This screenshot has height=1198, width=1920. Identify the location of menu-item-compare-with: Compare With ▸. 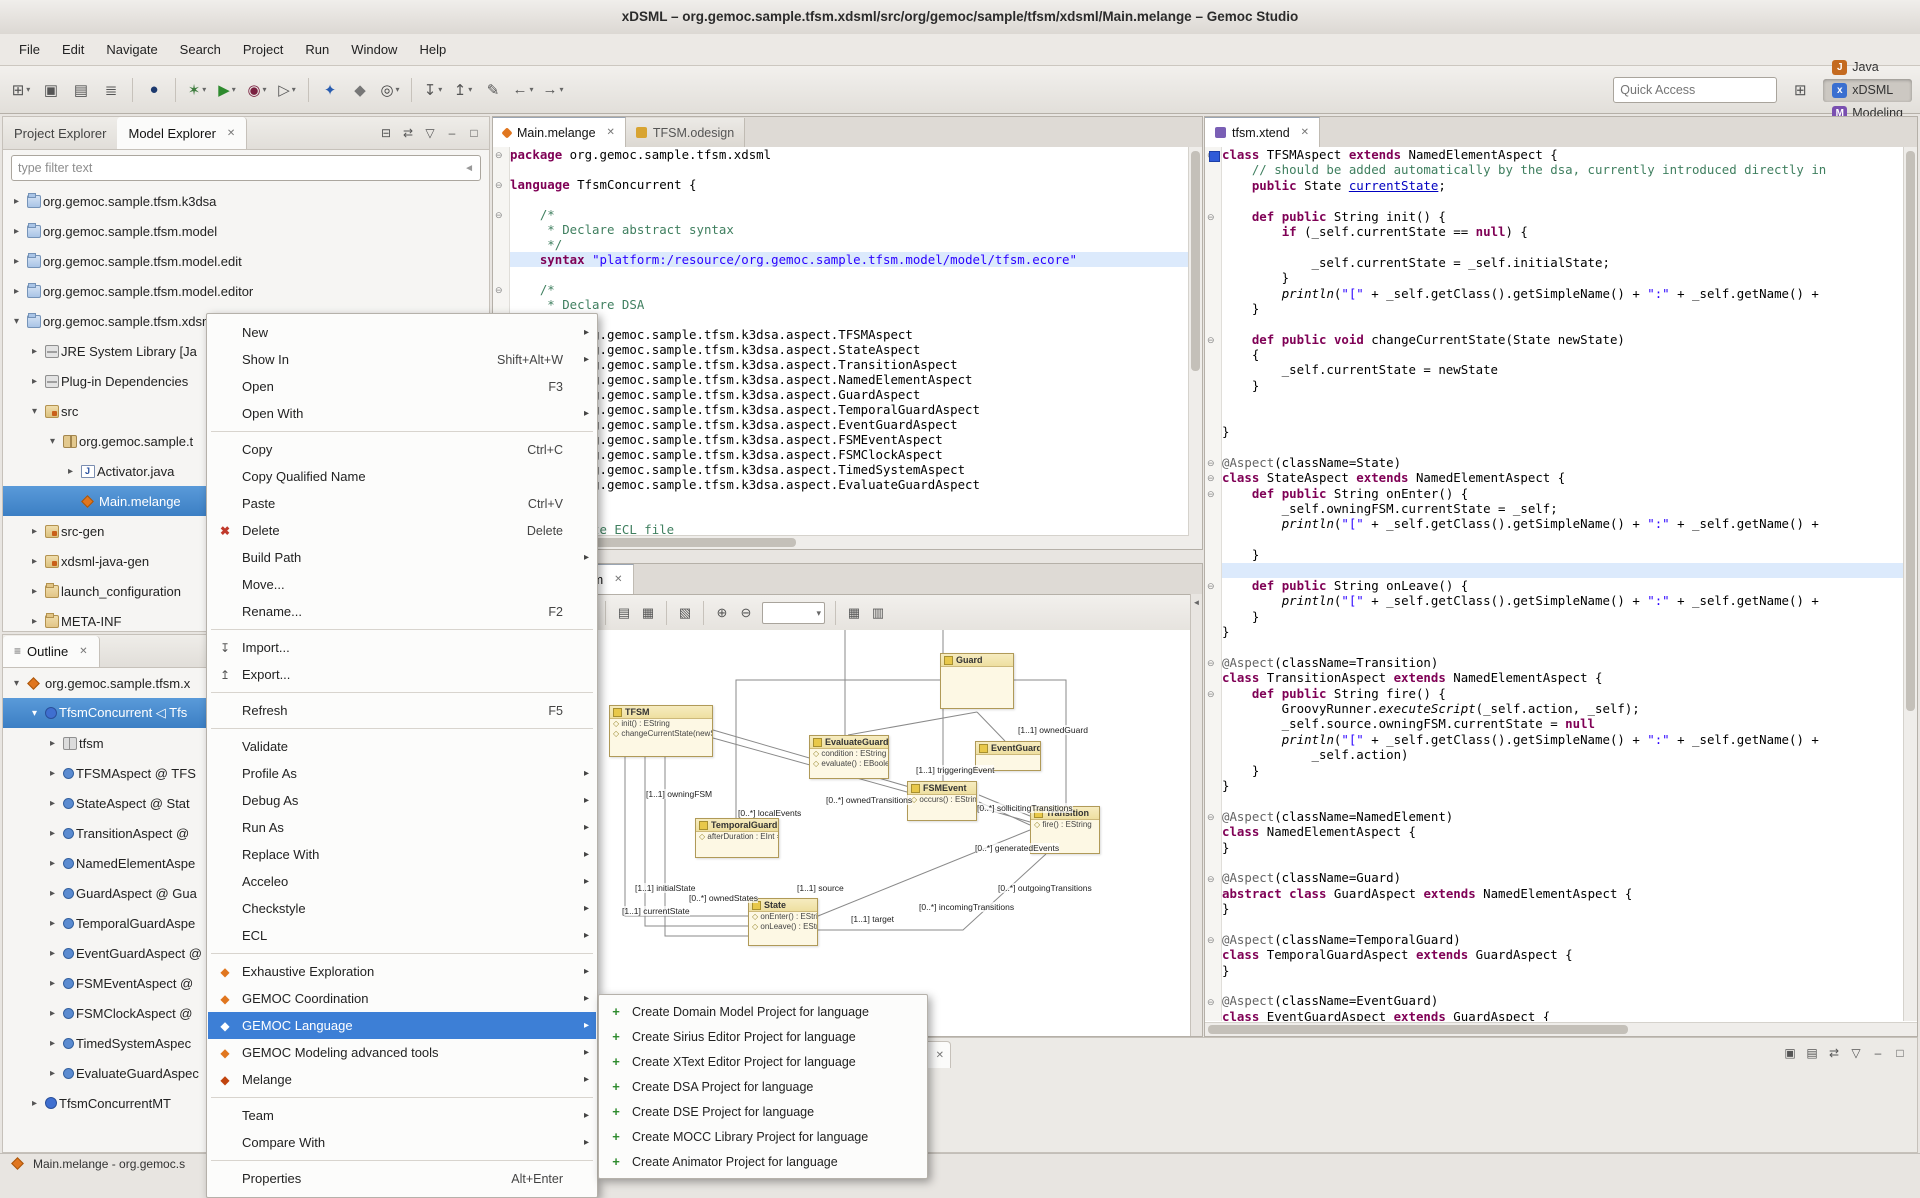
(402, 1142).